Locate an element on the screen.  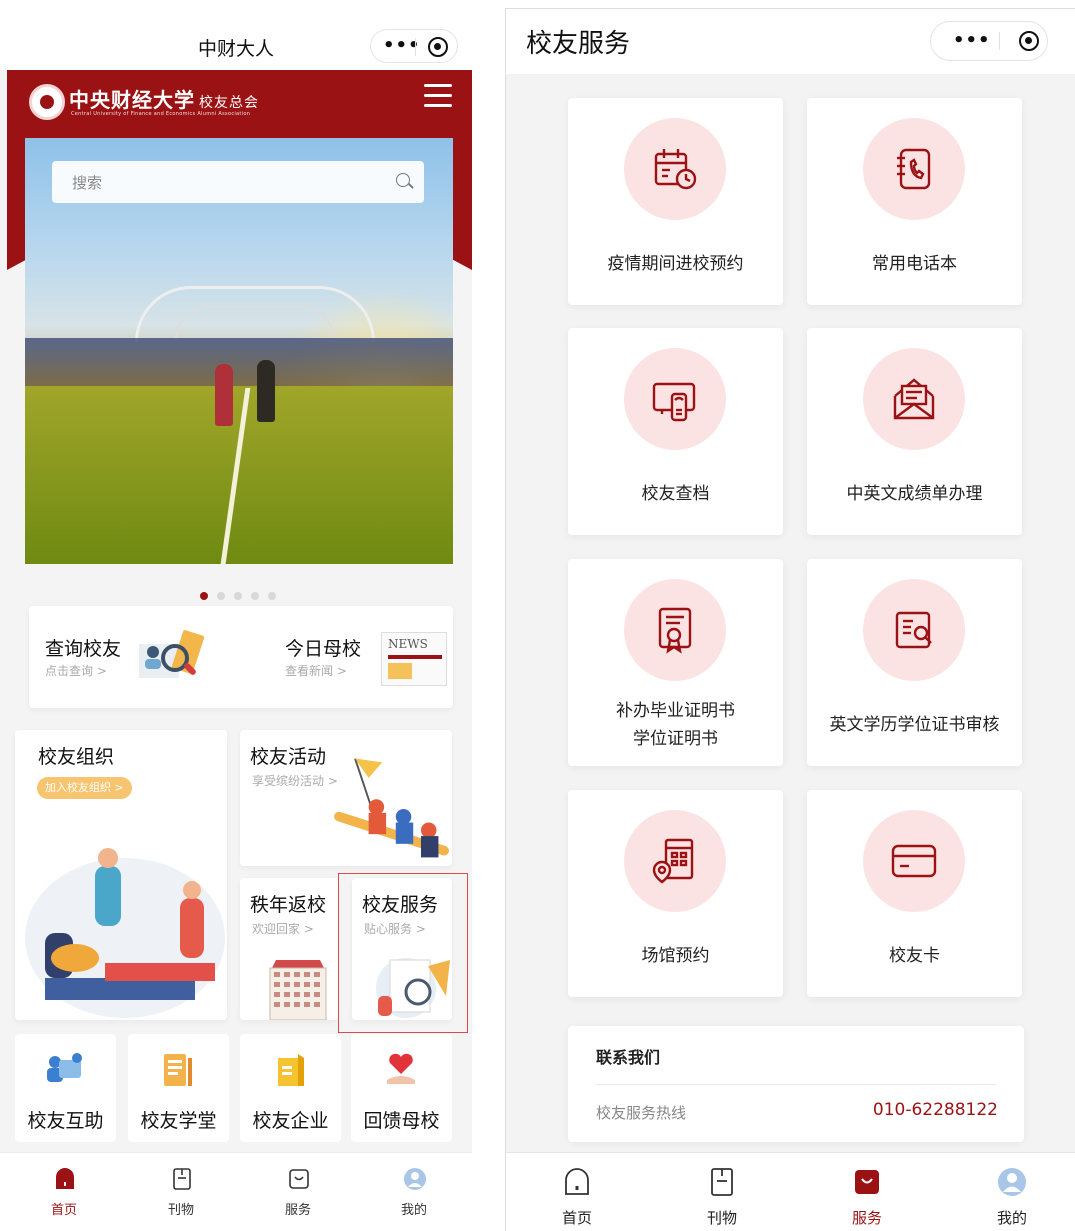
service-campus-entry-booking: 疫情期间进校预约 is located at coordinates (675, 201).